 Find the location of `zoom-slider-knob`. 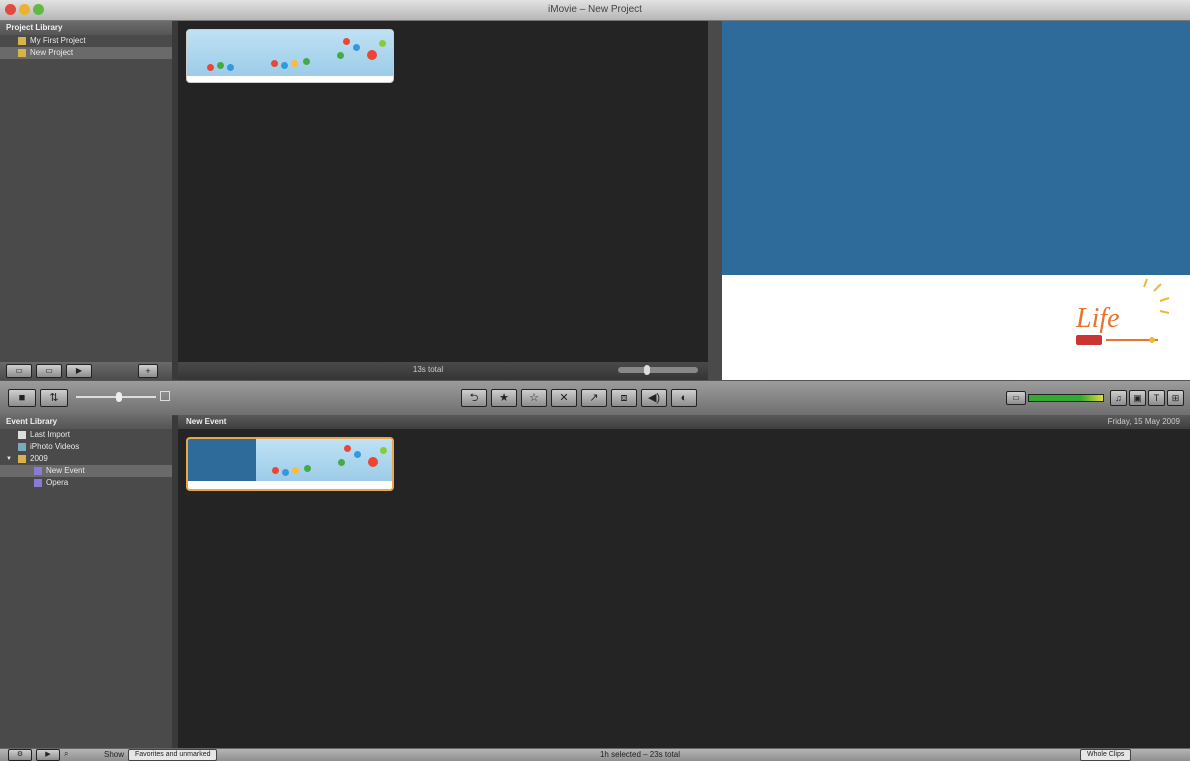

zoom-slider-knob is located at coordinates (119, 397).